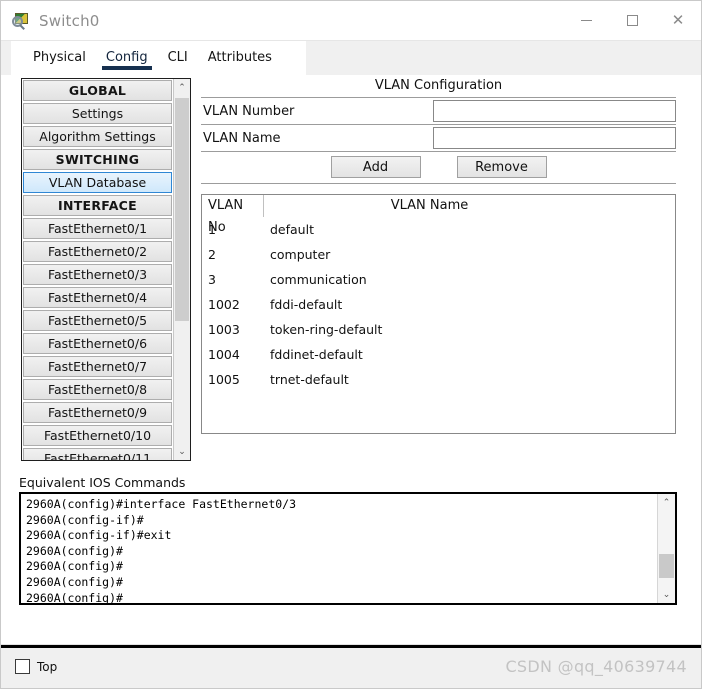 This screenshot has width=702, height=689. What do you see at coordinates (292, 229) in the screenshot?
I see `cell-vlan-name: default` at bounding box center [292, 229].